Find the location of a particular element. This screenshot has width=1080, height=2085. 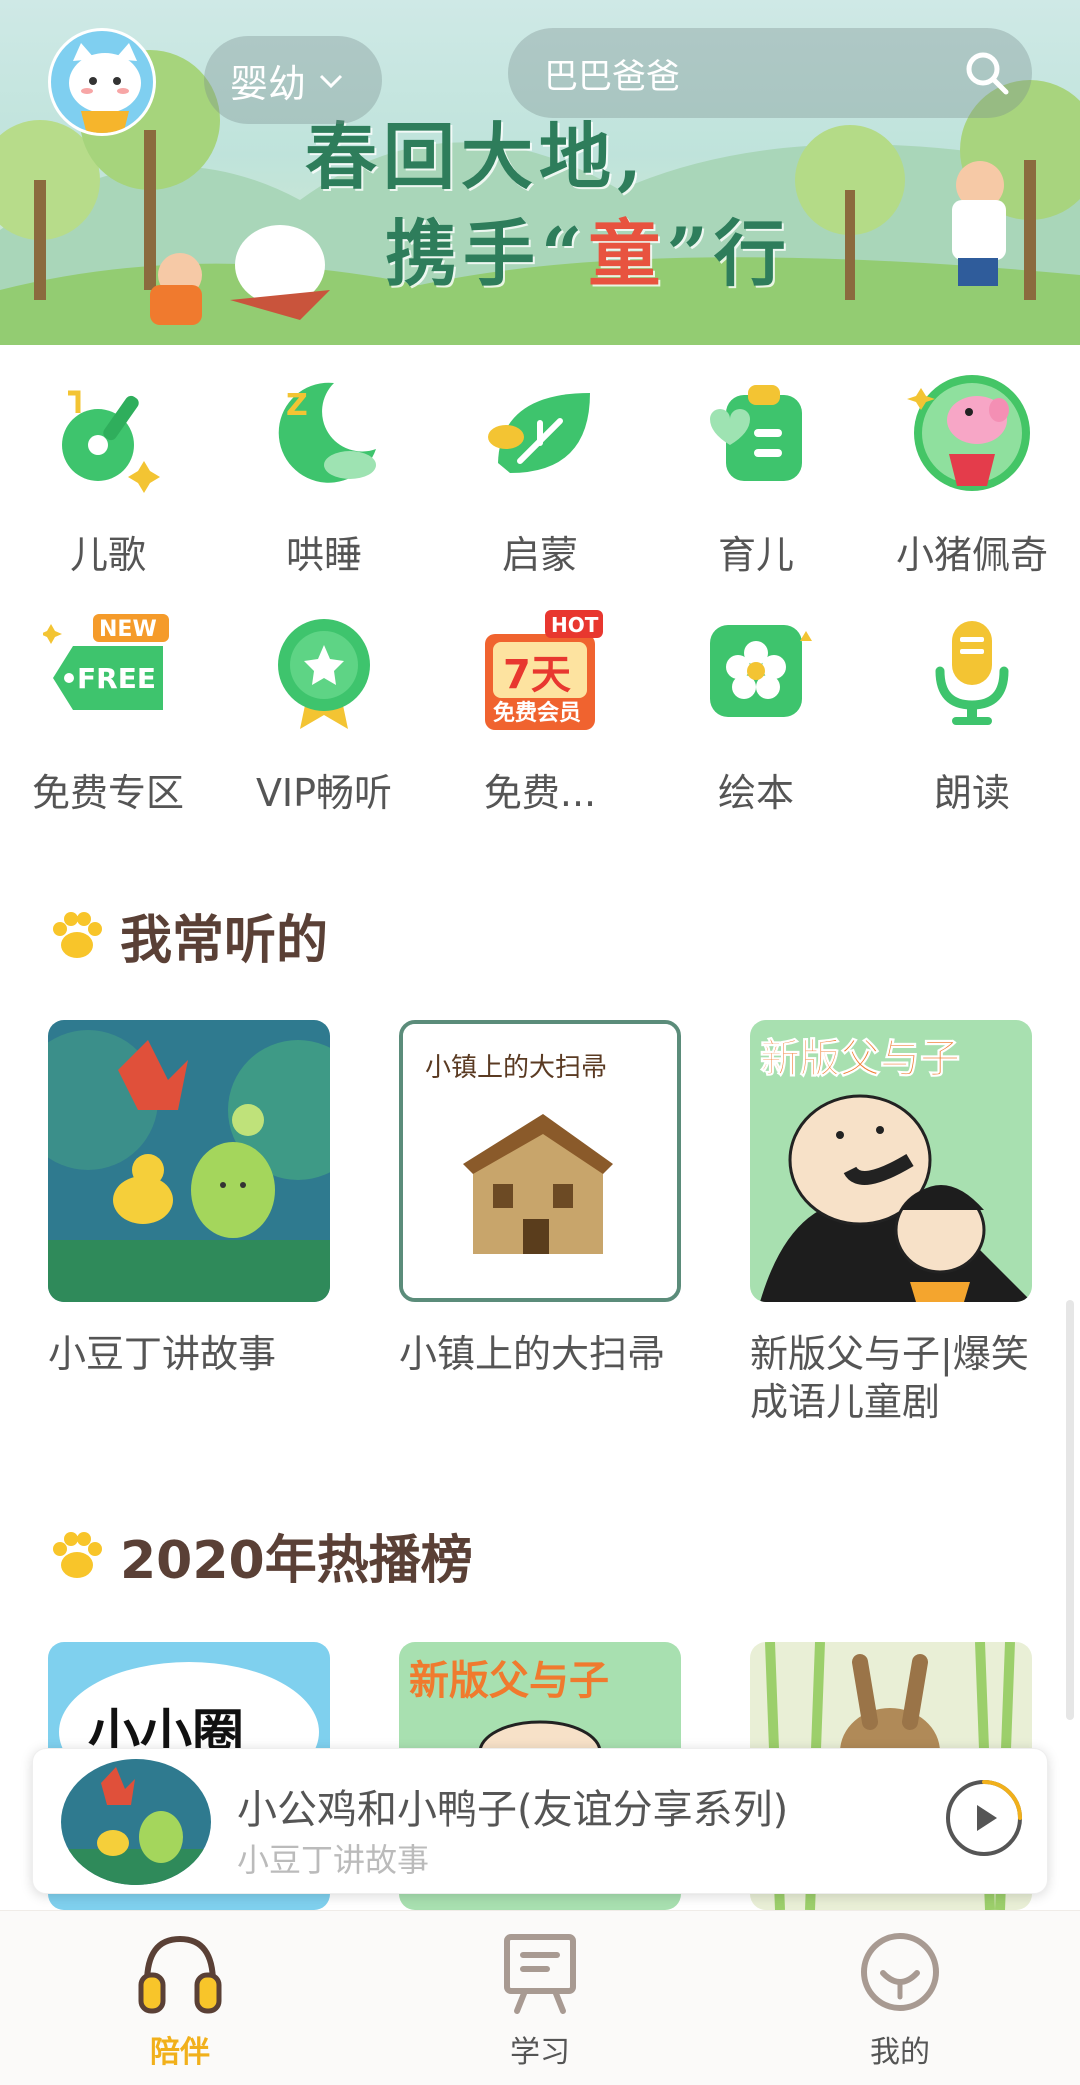

album-title: 小豆丁讲故事 is located at coordinates (162, 1354).